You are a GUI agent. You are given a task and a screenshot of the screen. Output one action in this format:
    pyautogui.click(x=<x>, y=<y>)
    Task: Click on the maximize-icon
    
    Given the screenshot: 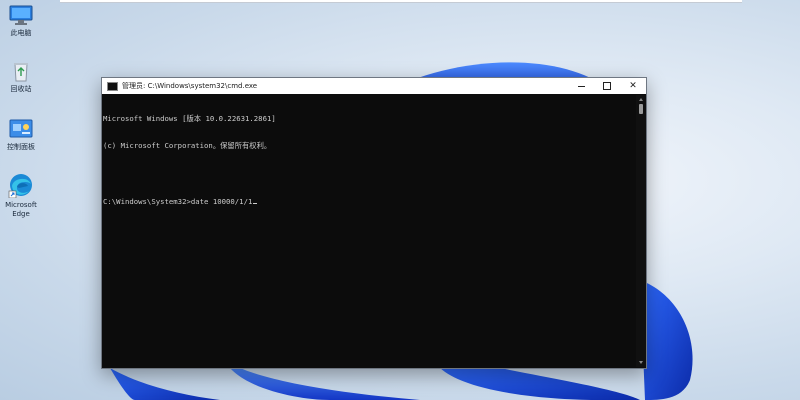 What is the action you would take?
    pyautogui.click(x=607, y=86)
    